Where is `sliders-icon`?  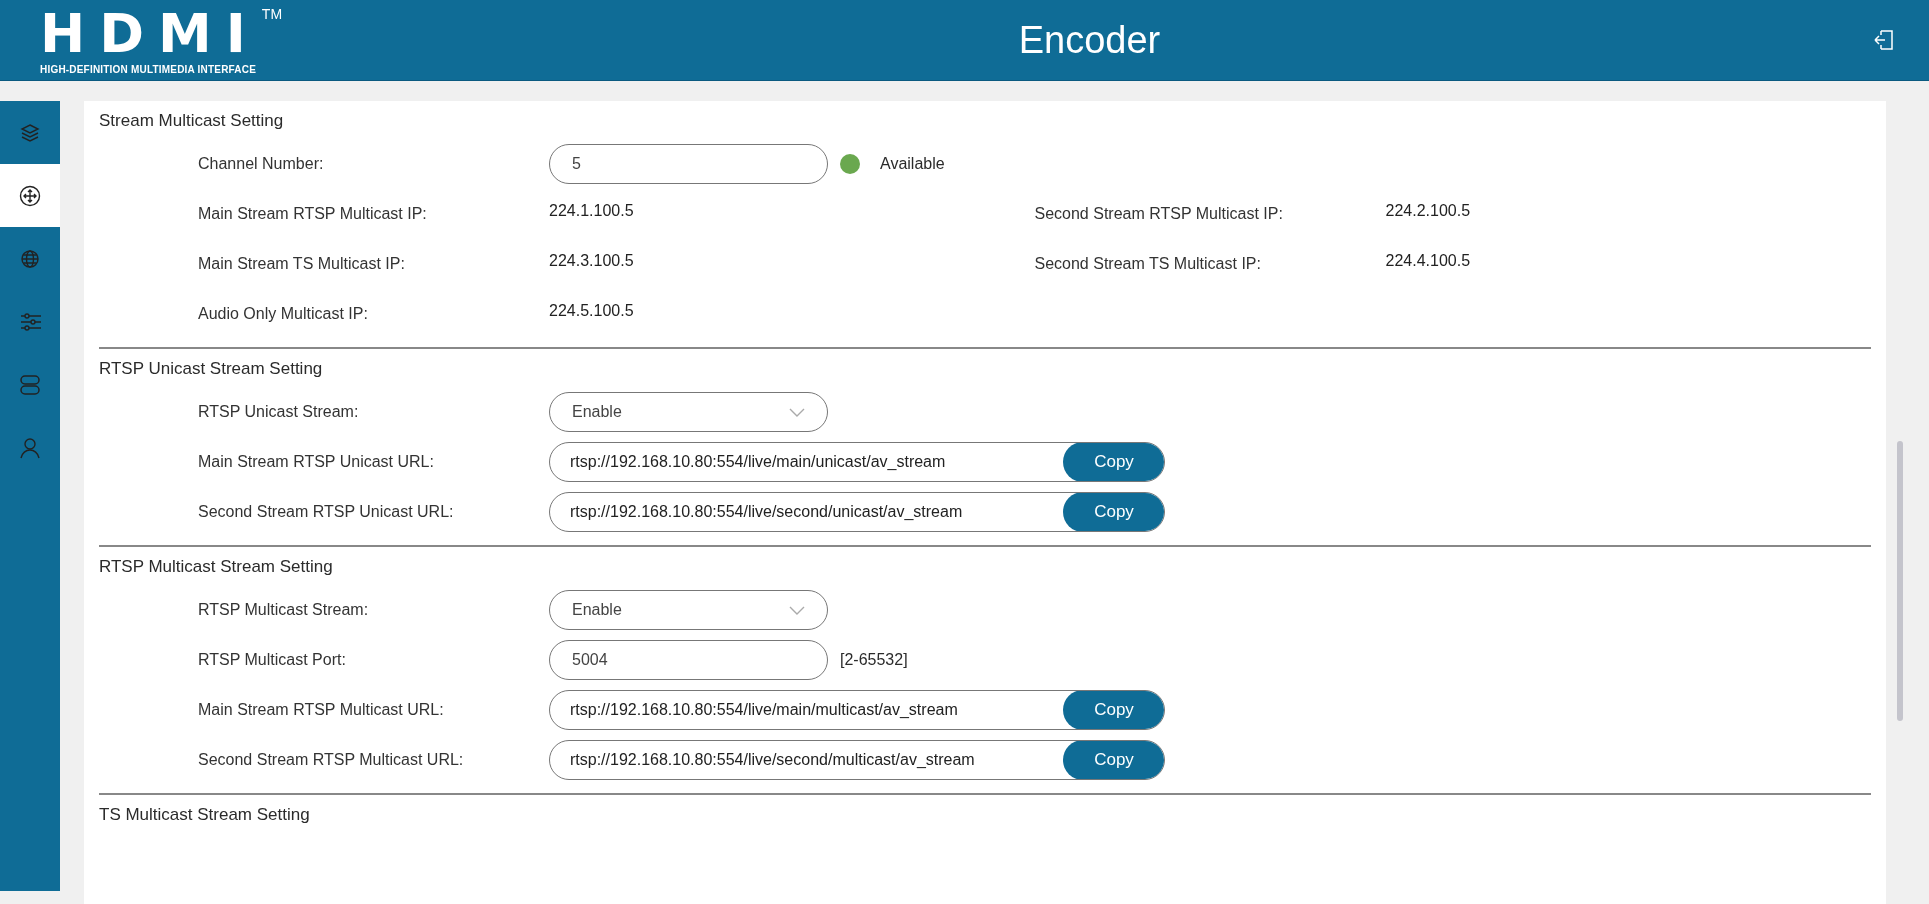
sliders-icon is located at coordinates (30, 321).